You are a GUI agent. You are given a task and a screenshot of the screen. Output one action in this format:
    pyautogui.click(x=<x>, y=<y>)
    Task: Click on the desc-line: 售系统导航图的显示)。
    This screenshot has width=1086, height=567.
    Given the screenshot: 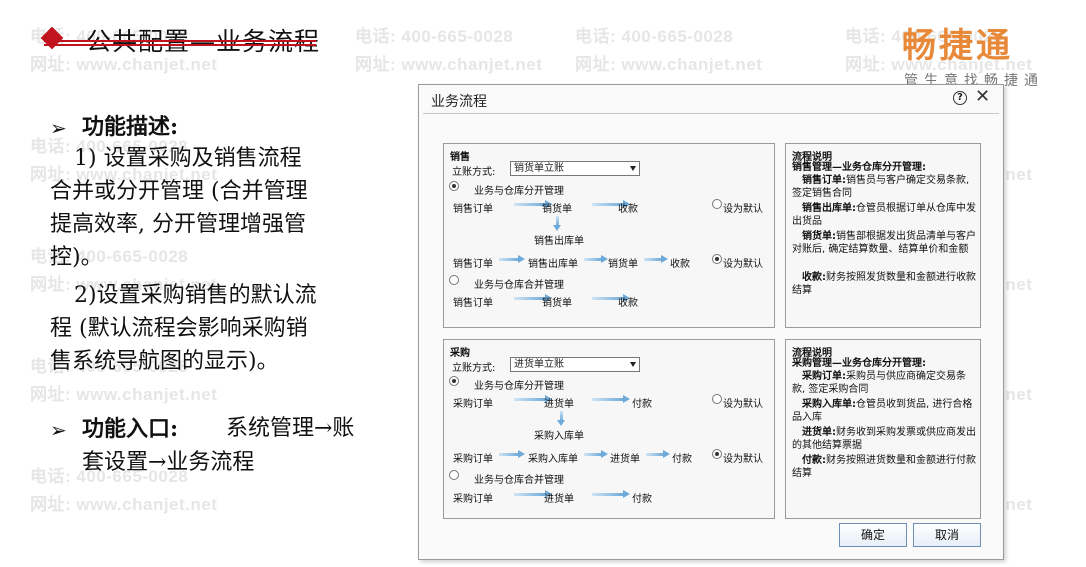 What is the action you would take?
    pyautogui.click(x=164, y=361)
    